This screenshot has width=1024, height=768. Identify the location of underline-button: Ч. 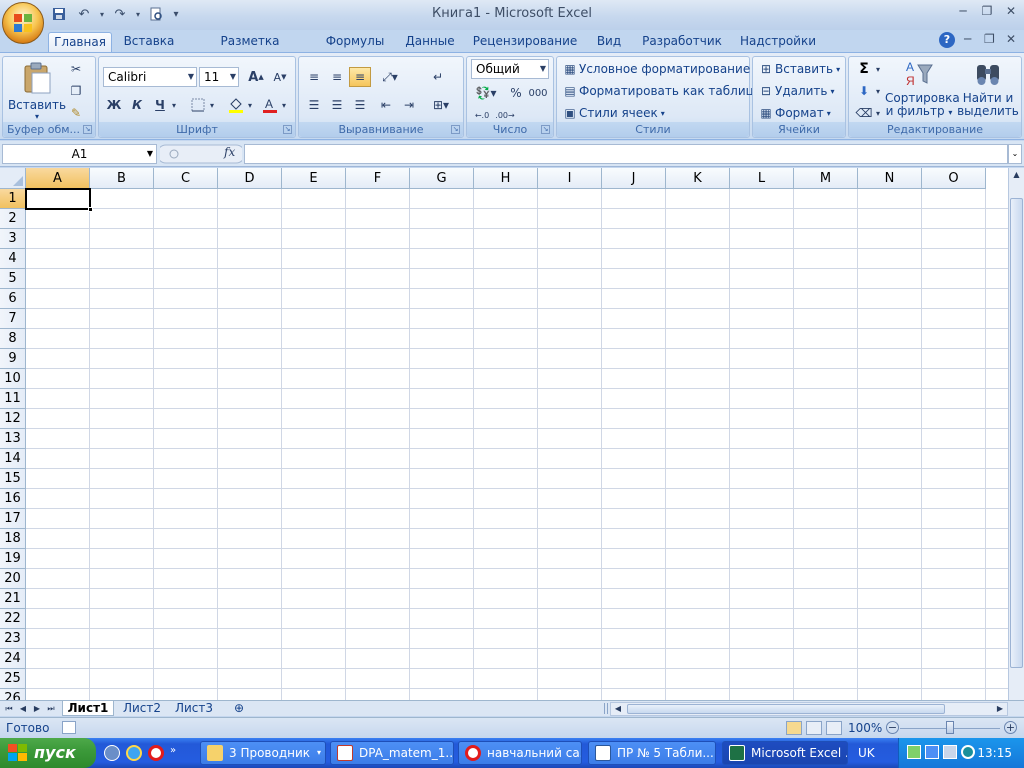
(160, 105).